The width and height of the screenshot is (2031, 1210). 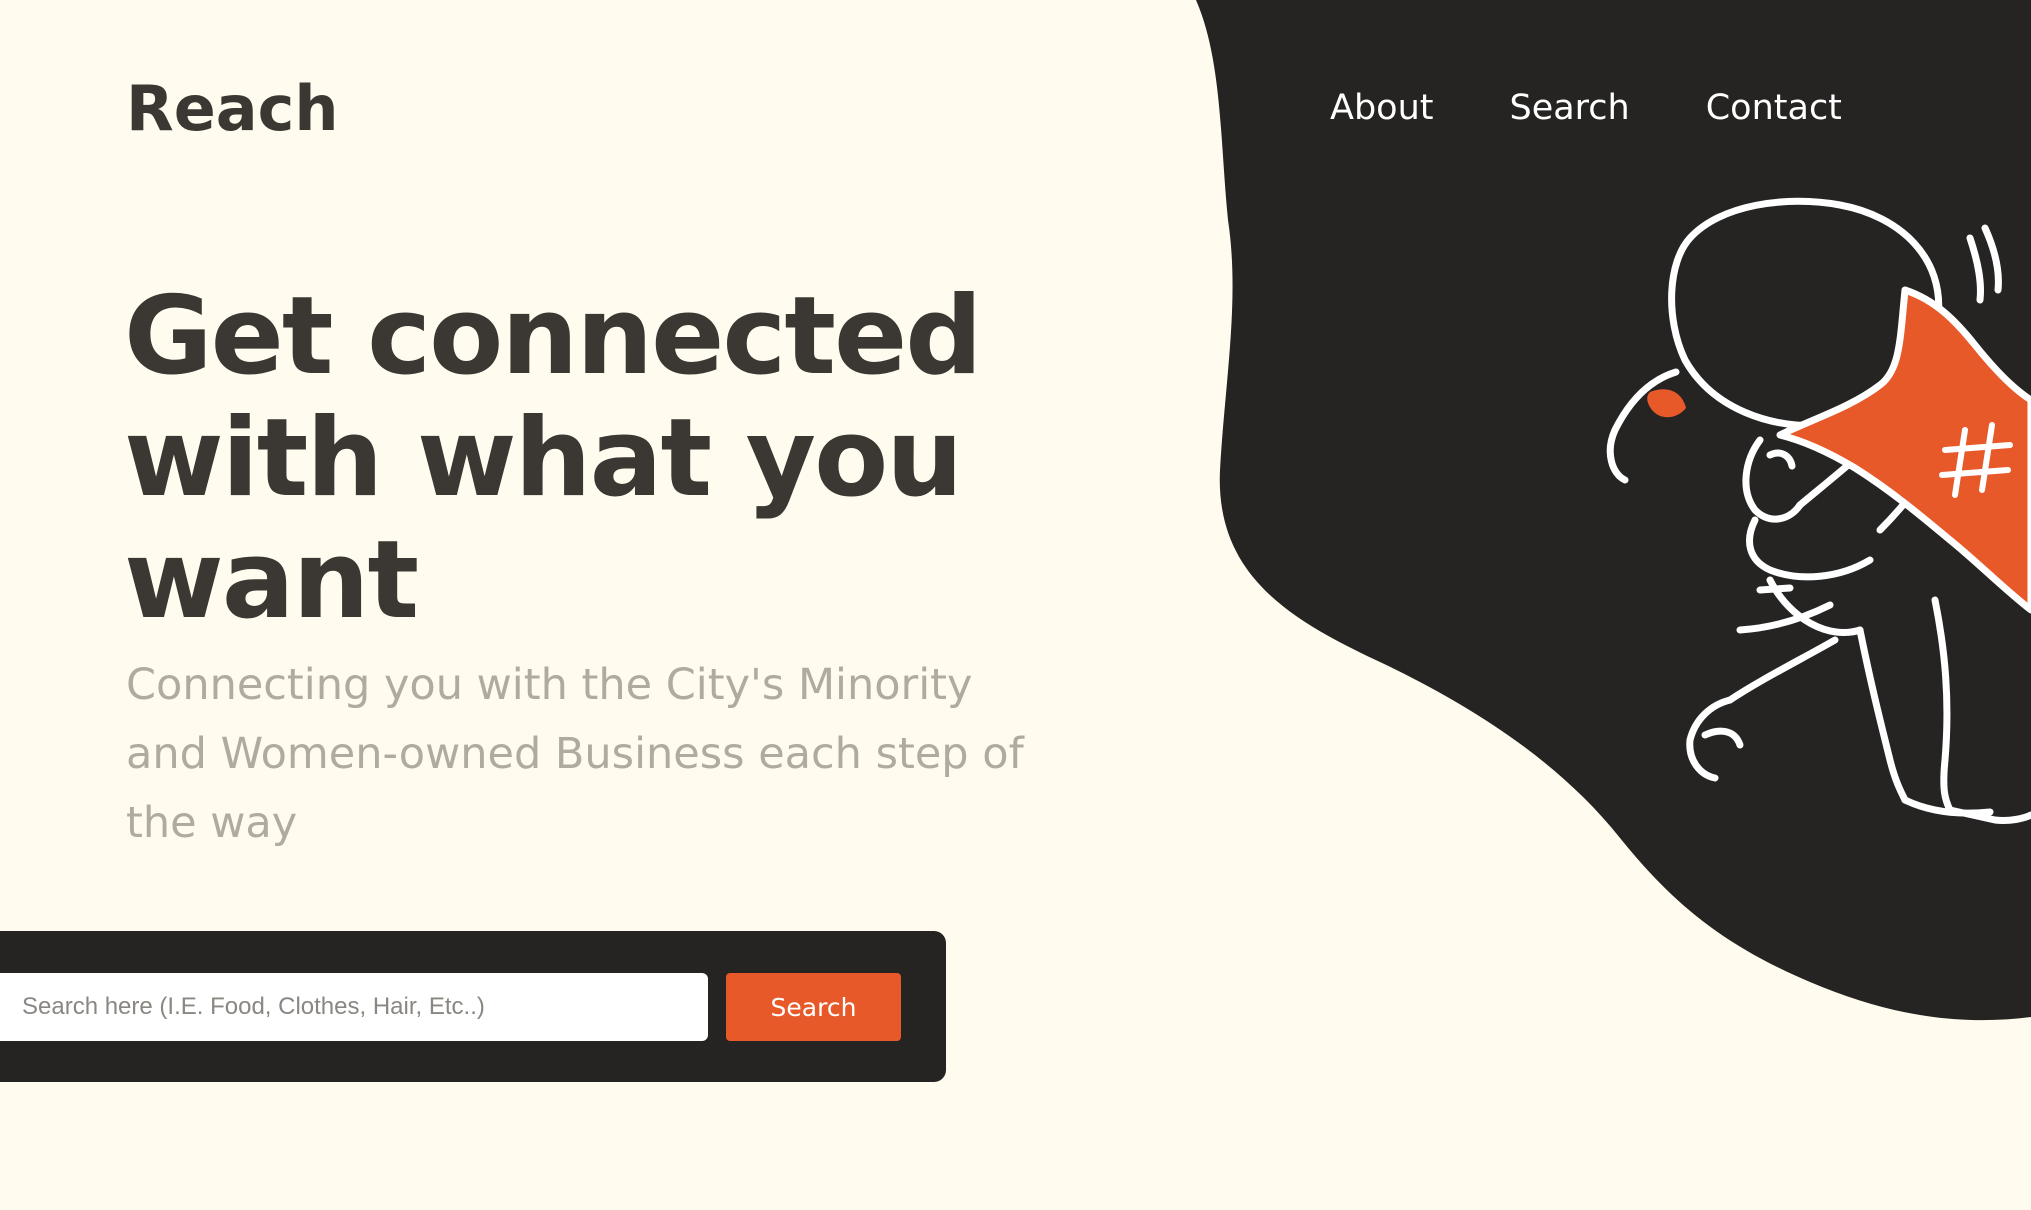 I want to click on search-bar: Search, so click(x=473, y=1006).